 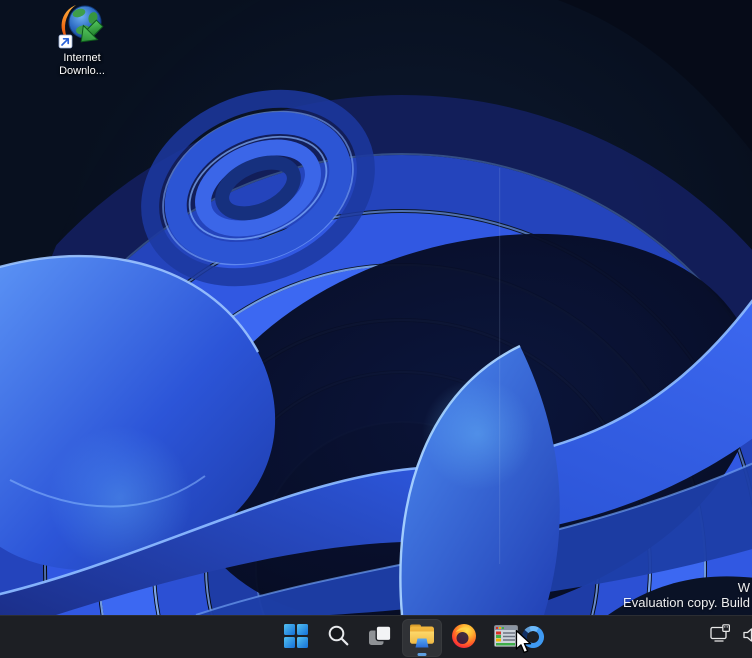 I want to click on search-icon, so click(x=338, y=638).